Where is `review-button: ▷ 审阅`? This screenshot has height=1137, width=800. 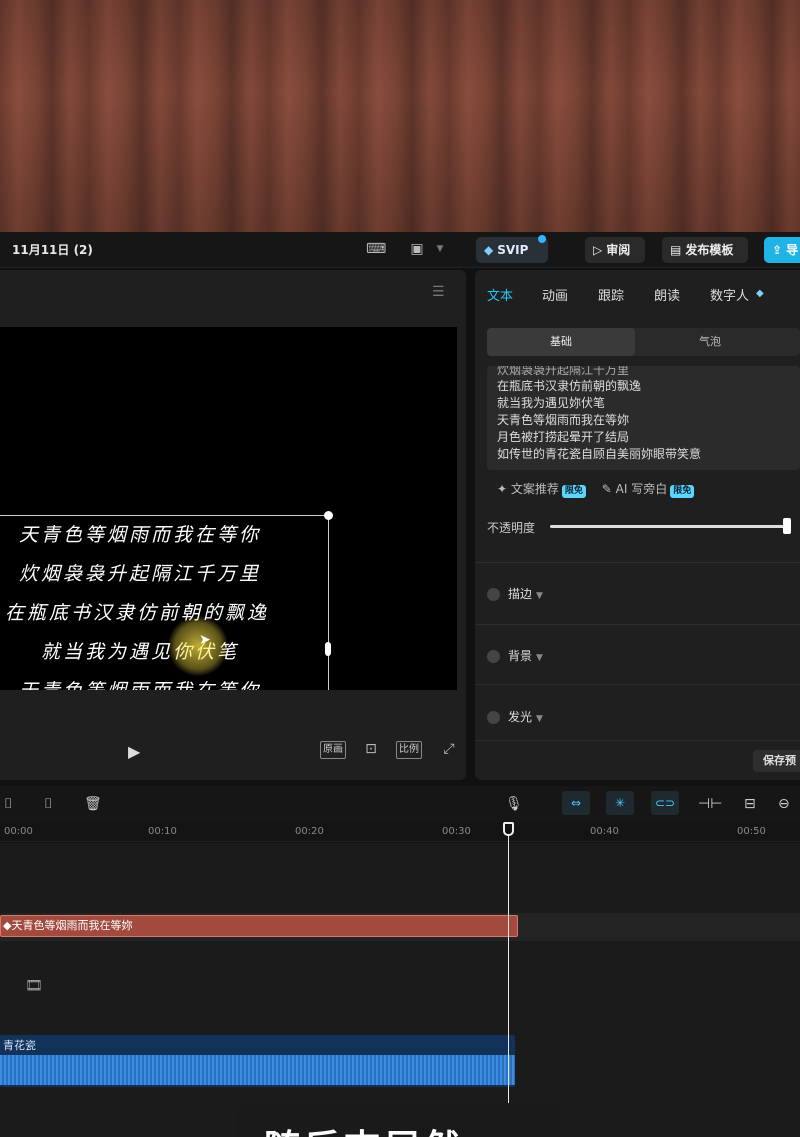
review-button: ▷ 审阅 is located at coordinates (615, 250).